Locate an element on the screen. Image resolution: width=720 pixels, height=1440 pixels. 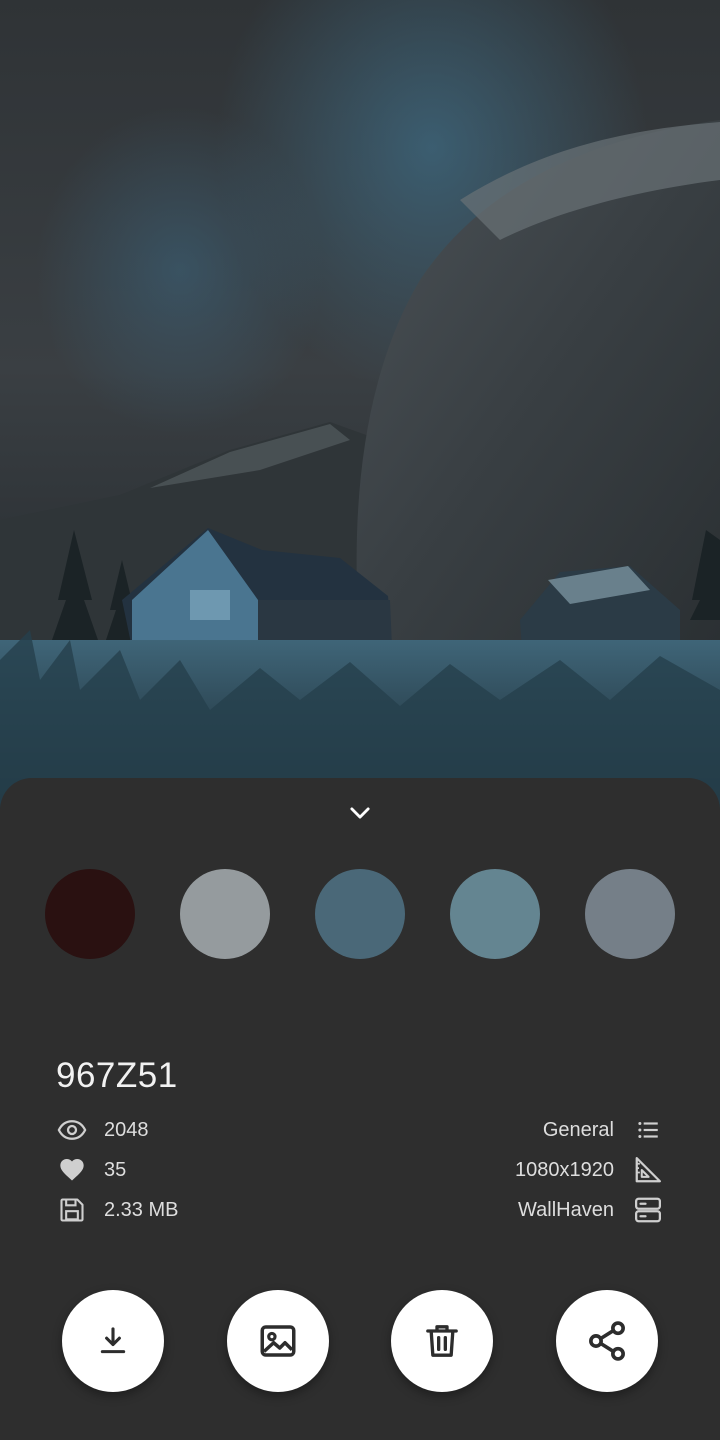
image-icon is located at coordinates (278, 1341).